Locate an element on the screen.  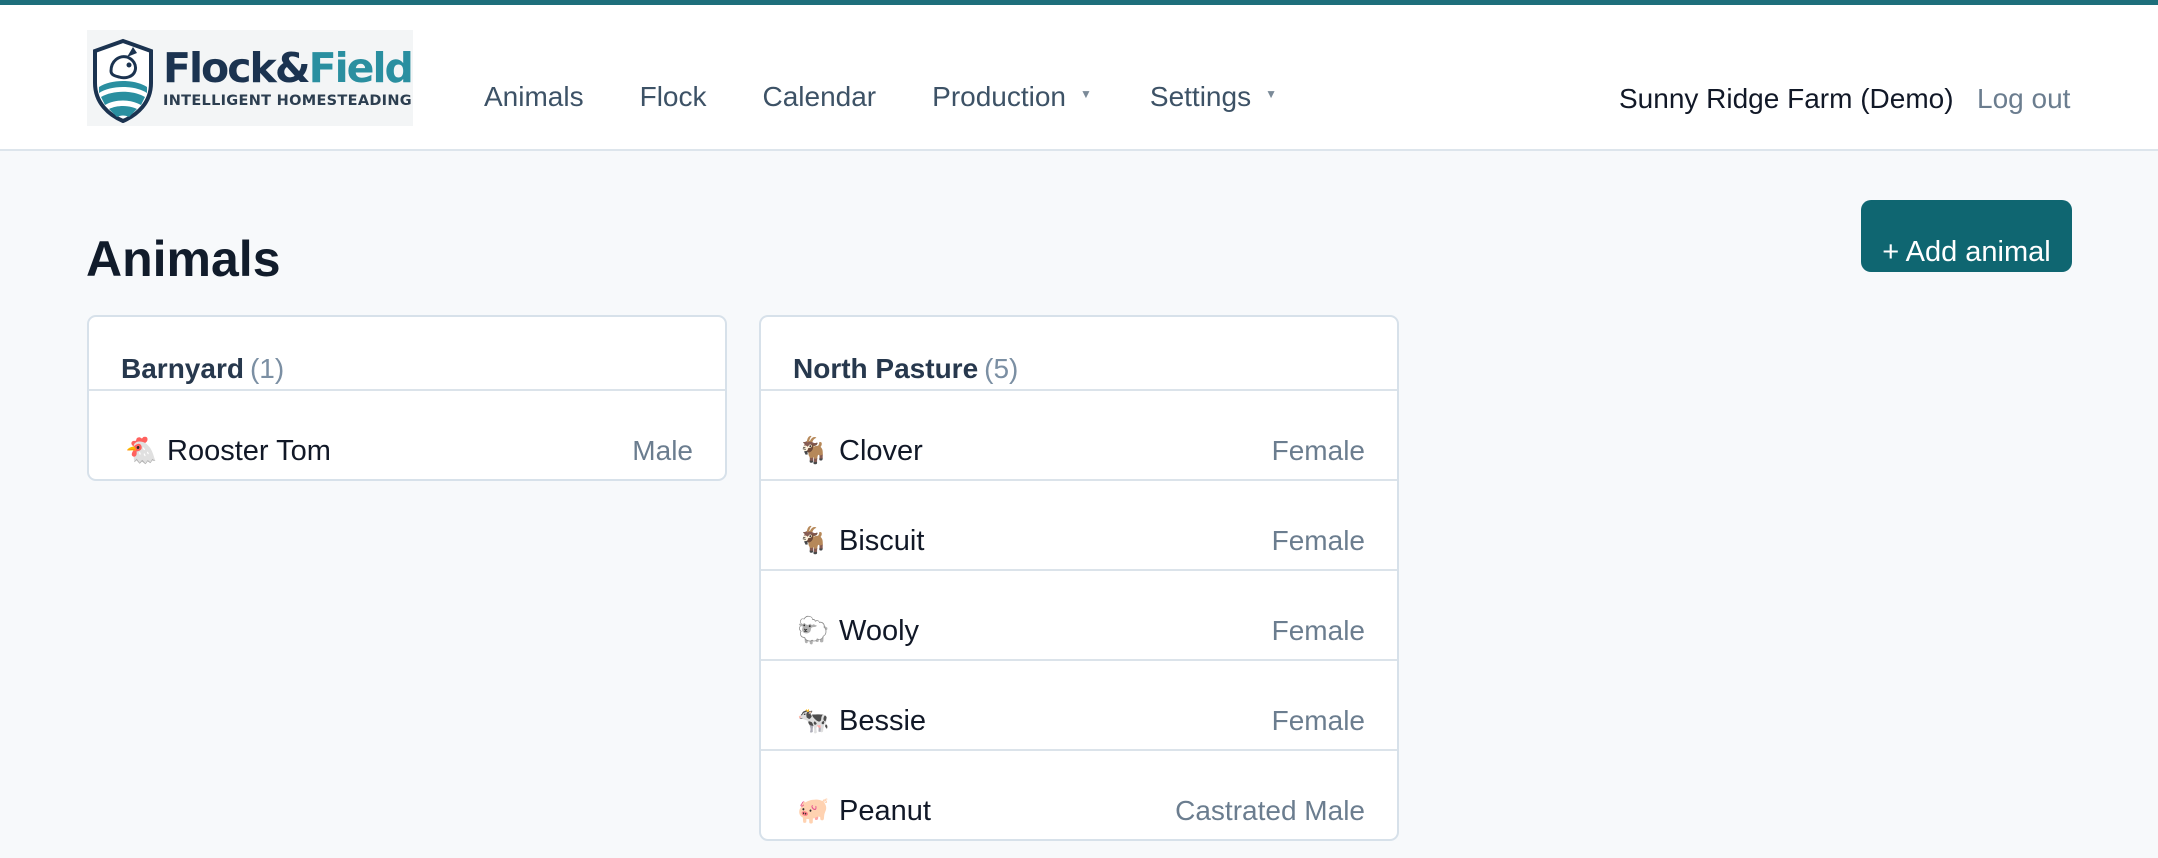
animal-name: Clover is located at coordinates (881, 451).